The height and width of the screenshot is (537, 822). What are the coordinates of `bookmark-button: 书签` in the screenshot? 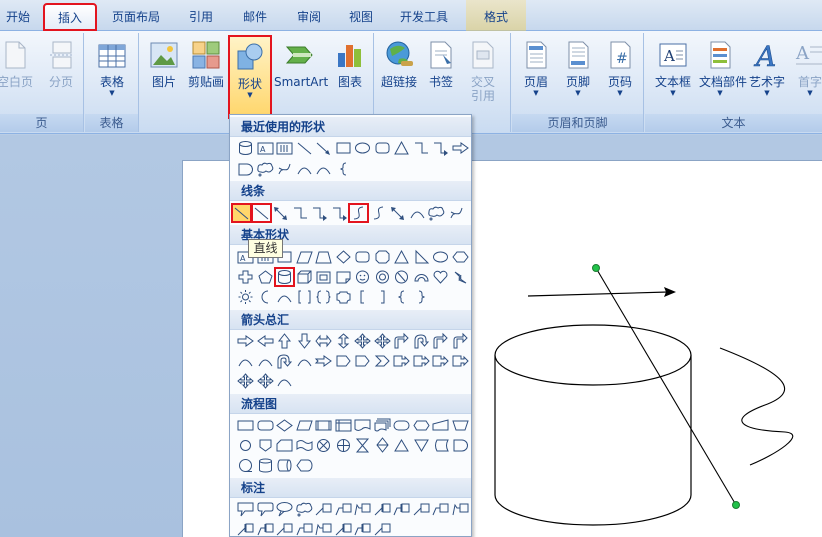 It's located at (441, 76).